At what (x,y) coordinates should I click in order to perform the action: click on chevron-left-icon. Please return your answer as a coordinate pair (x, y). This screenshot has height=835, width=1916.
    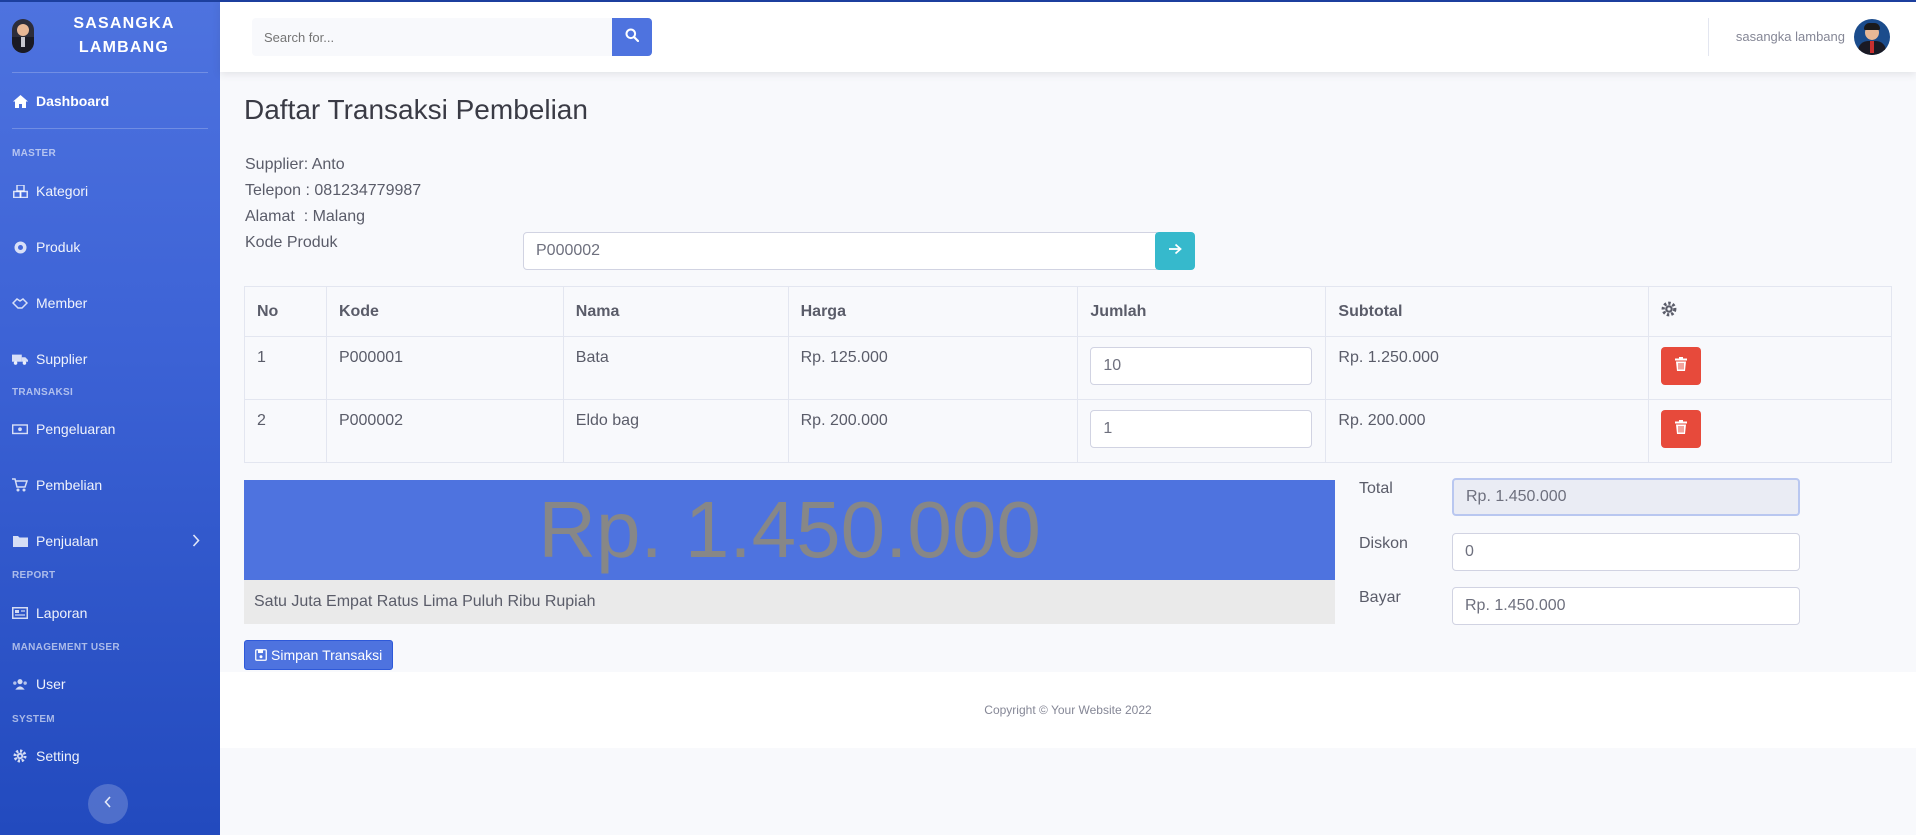
    Looking at the image, I should click on (108, 804).